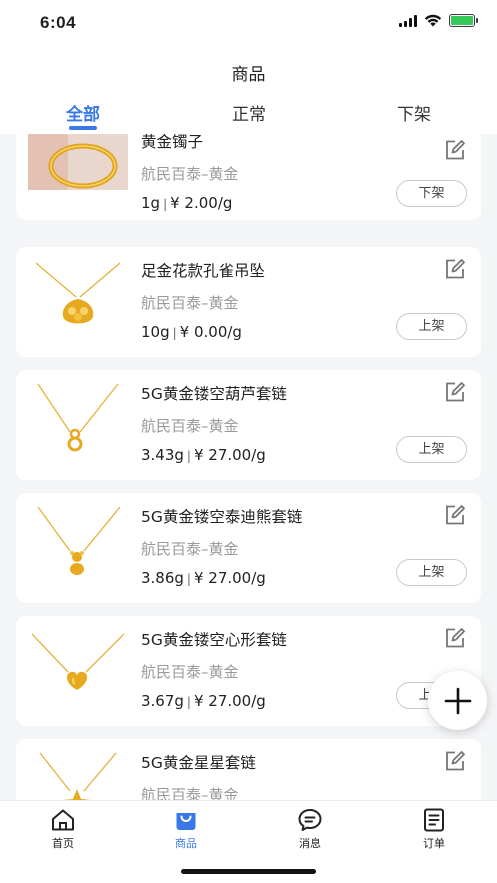 This screenshot has height=883, width=497. What do you see at coordinates (408, 20) in the screenshot?
I see `cellular-signal-icon` at bounding box center [408, 20].